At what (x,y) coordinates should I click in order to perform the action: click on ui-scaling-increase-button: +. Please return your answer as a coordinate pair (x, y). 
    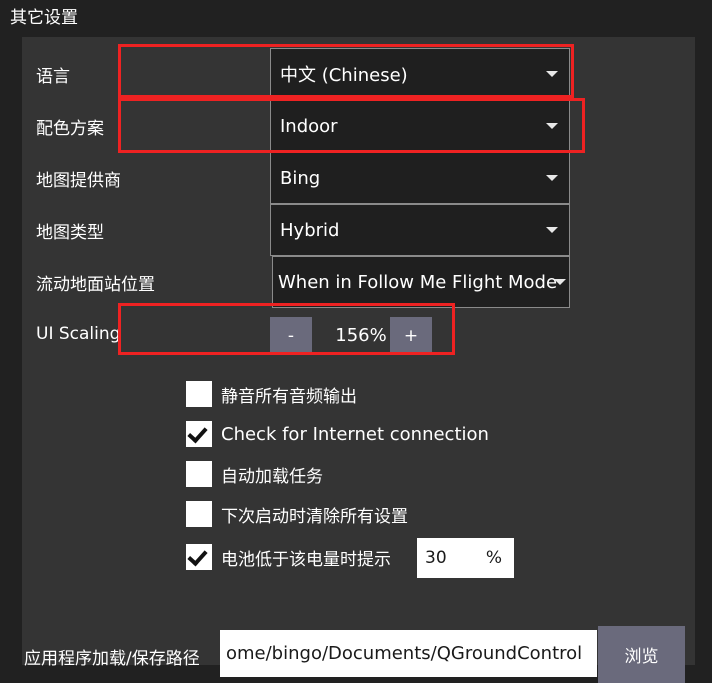
    Looking at the image, I should click on (411, 335).